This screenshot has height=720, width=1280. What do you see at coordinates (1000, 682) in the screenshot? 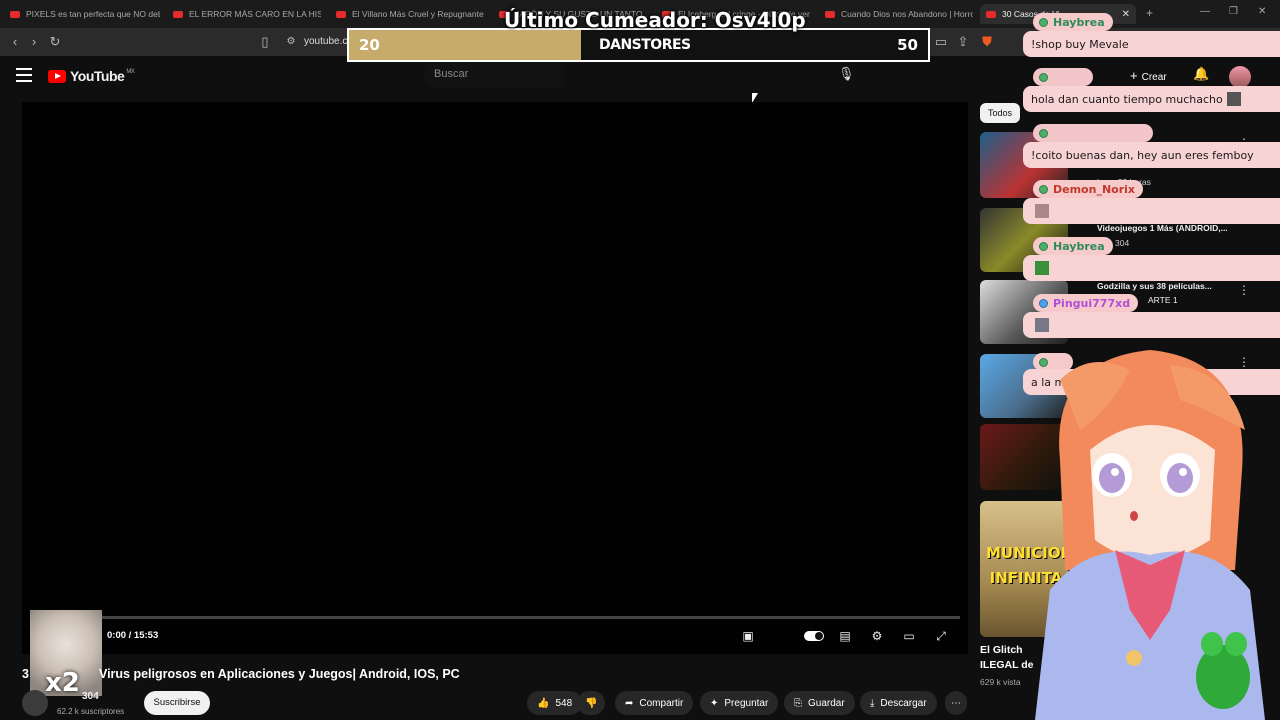
I see `recommendation-views: 629 k vista` at bounding box center [1000, 682].